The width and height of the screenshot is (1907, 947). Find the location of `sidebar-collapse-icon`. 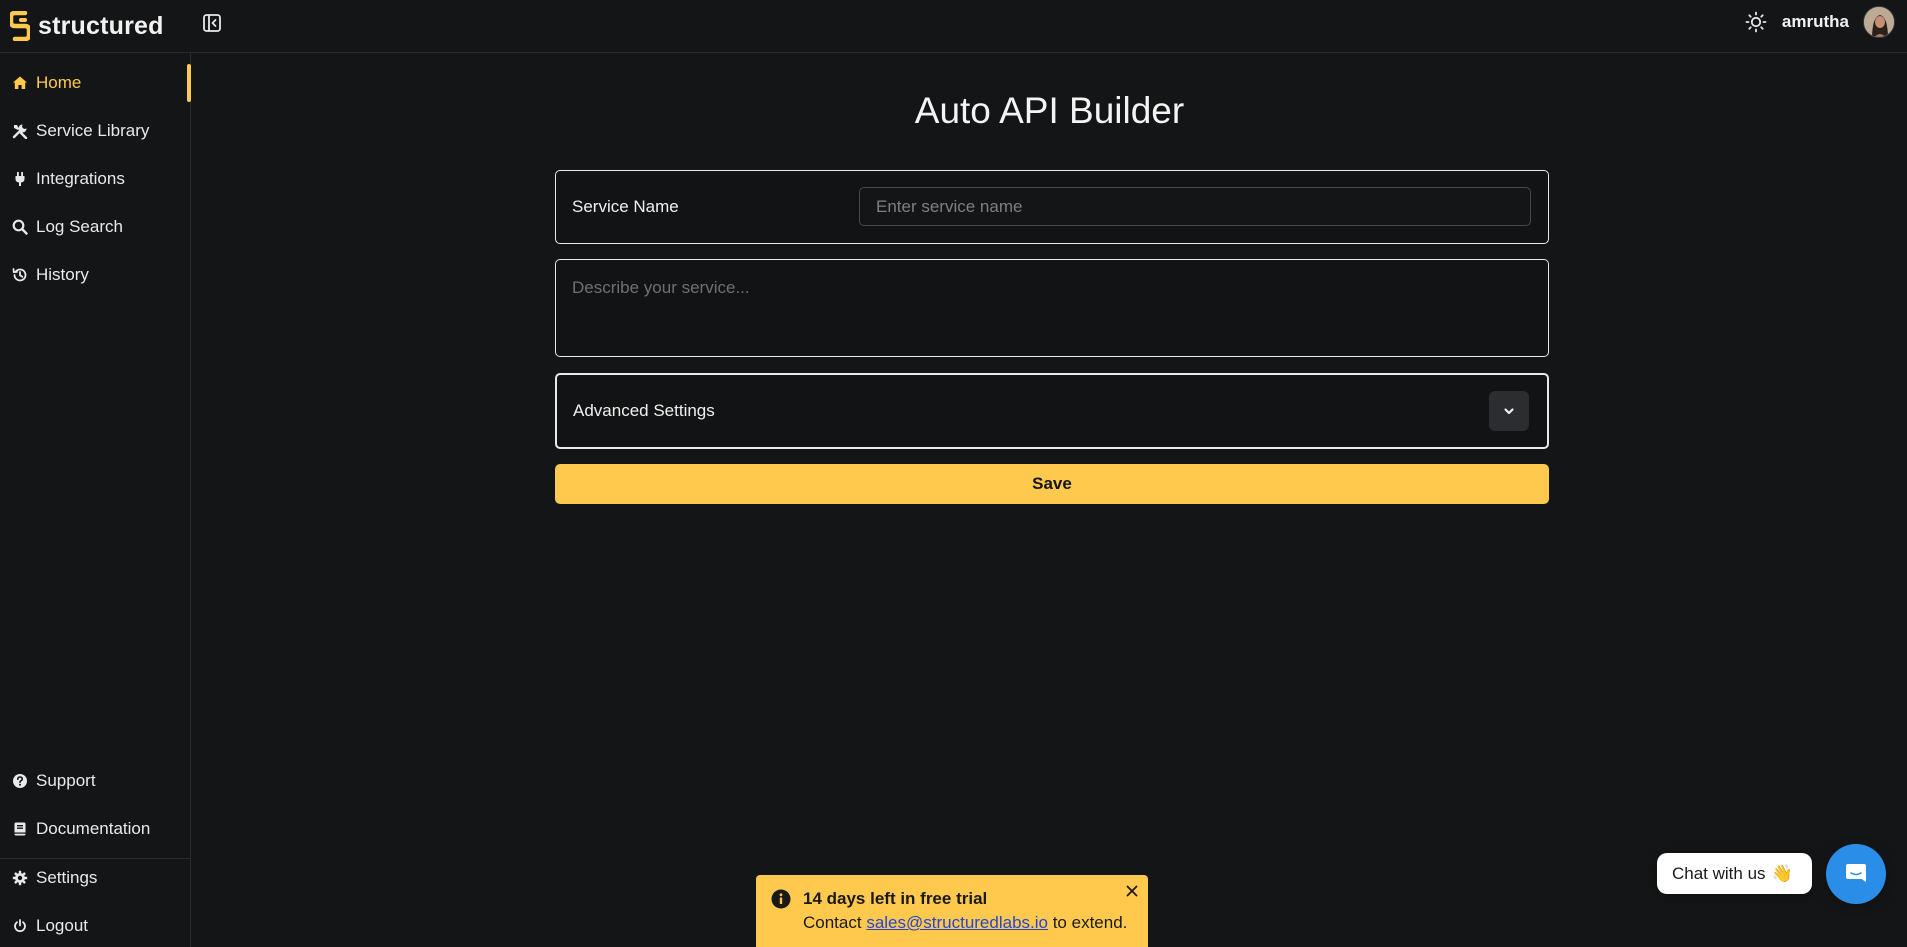

sidebar-collapse-icon is located at coordinates (212, 23).